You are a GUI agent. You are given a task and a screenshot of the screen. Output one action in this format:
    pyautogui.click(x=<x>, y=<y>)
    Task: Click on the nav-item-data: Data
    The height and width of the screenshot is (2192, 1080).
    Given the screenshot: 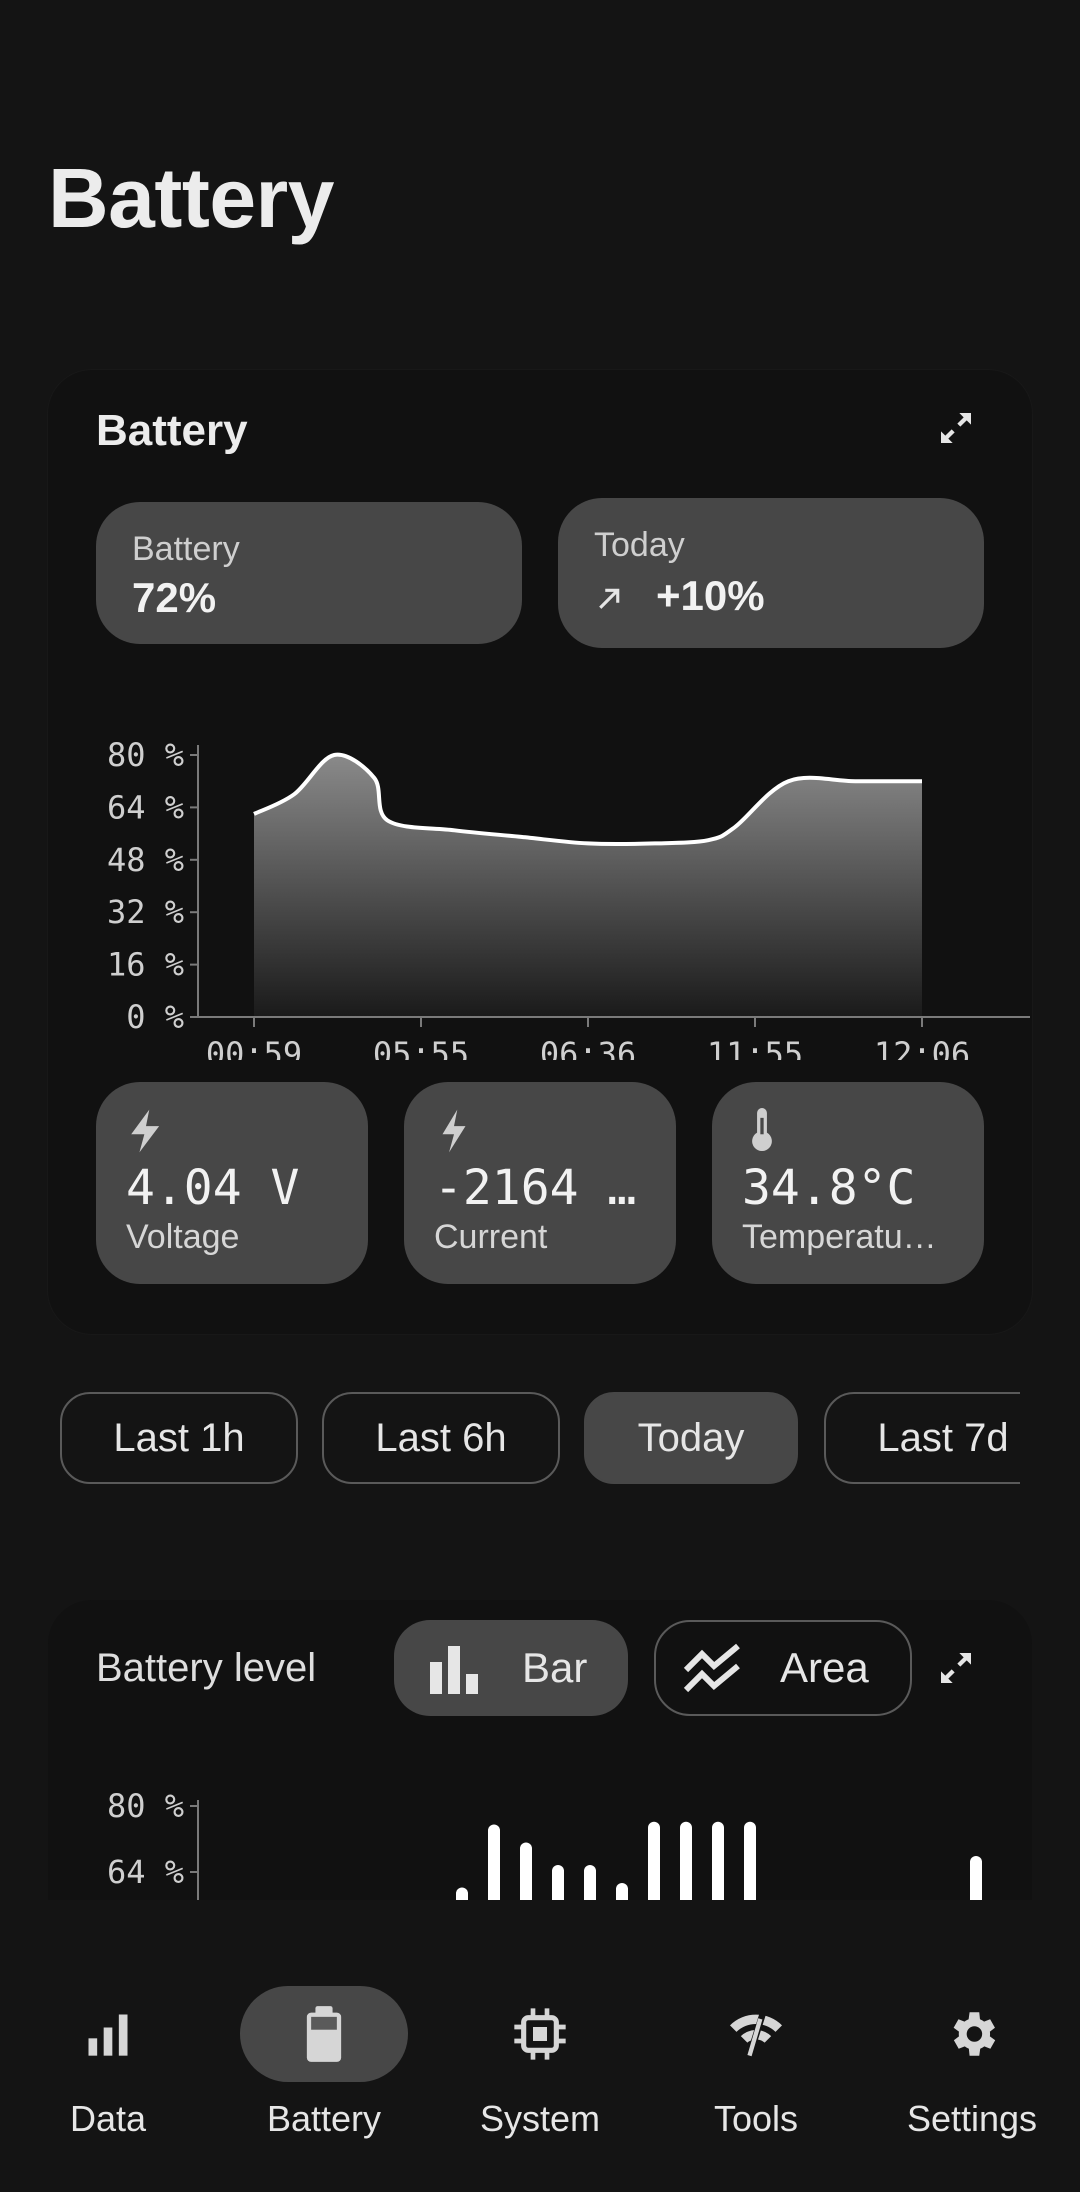 What is the action you would take?
    pyautogui.click(x=108, y=2066)
    